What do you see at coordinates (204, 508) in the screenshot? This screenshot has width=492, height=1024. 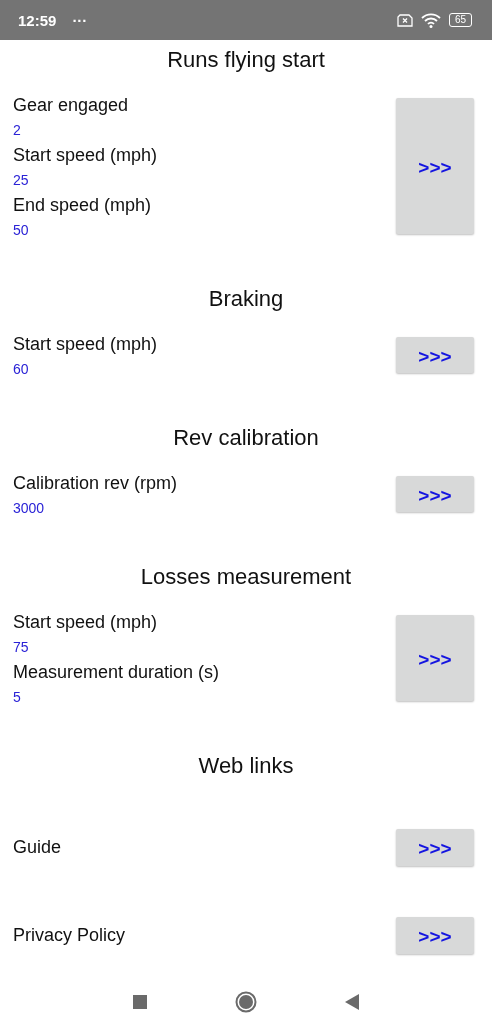 I see `field-value: 3000` at bounding box center [204, 508].